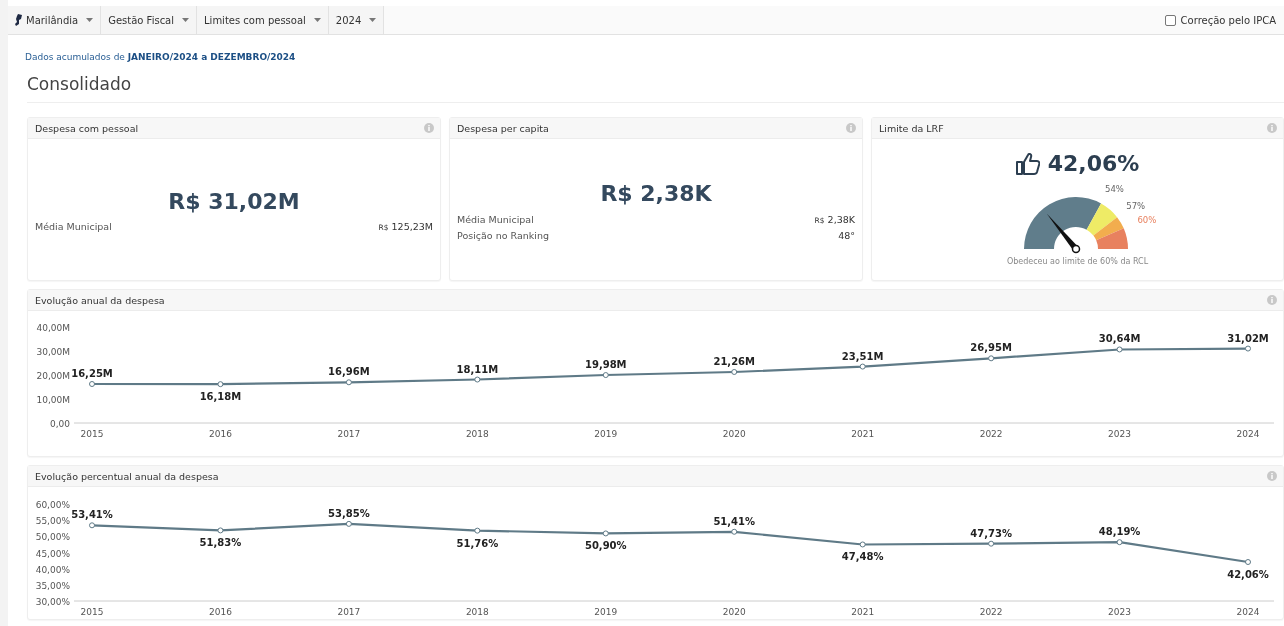 The width and height of the screenshot is (1284, 626). What do you see at coordinates (52, 521) in the screenshot?
I see `y-tick-label: 55,00%` at bounding box center [52, 521].